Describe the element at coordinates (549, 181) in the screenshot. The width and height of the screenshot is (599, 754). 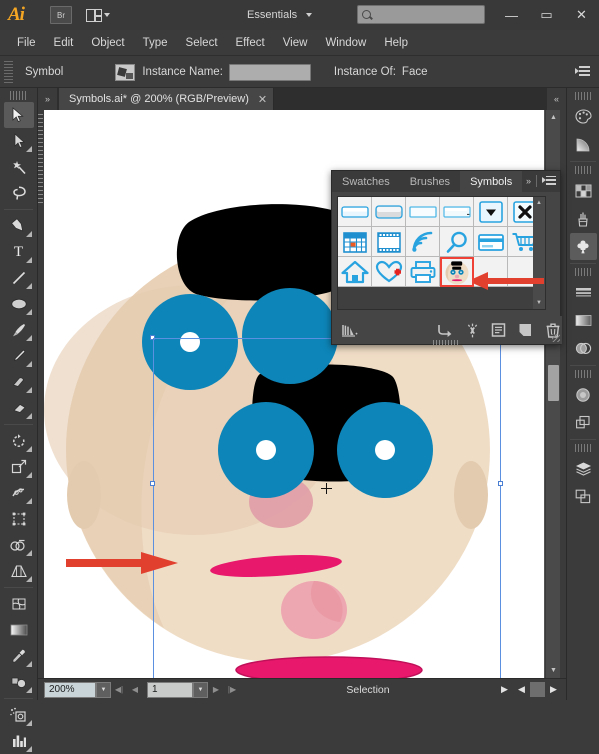
I see `panel-options-menu-icon` at that location.